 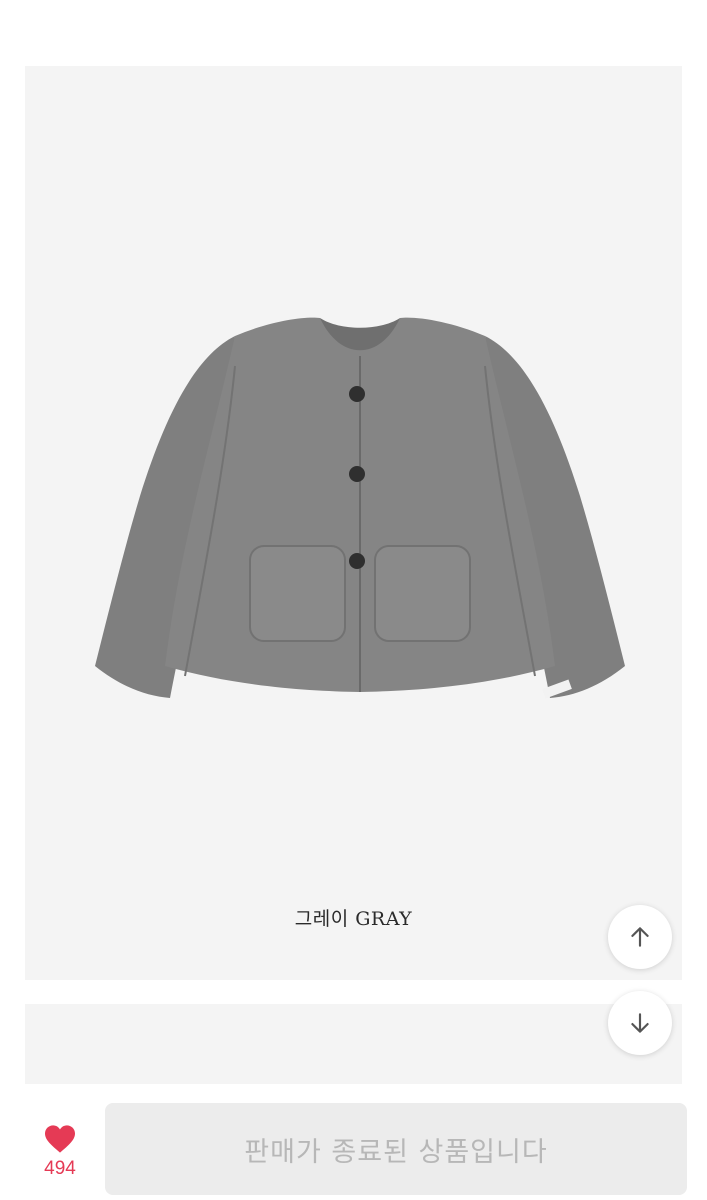 What do you see at coordinates (353, 1044) in the screenshot?
I see `product-image-card-next` at bounding box center [353, 1044].